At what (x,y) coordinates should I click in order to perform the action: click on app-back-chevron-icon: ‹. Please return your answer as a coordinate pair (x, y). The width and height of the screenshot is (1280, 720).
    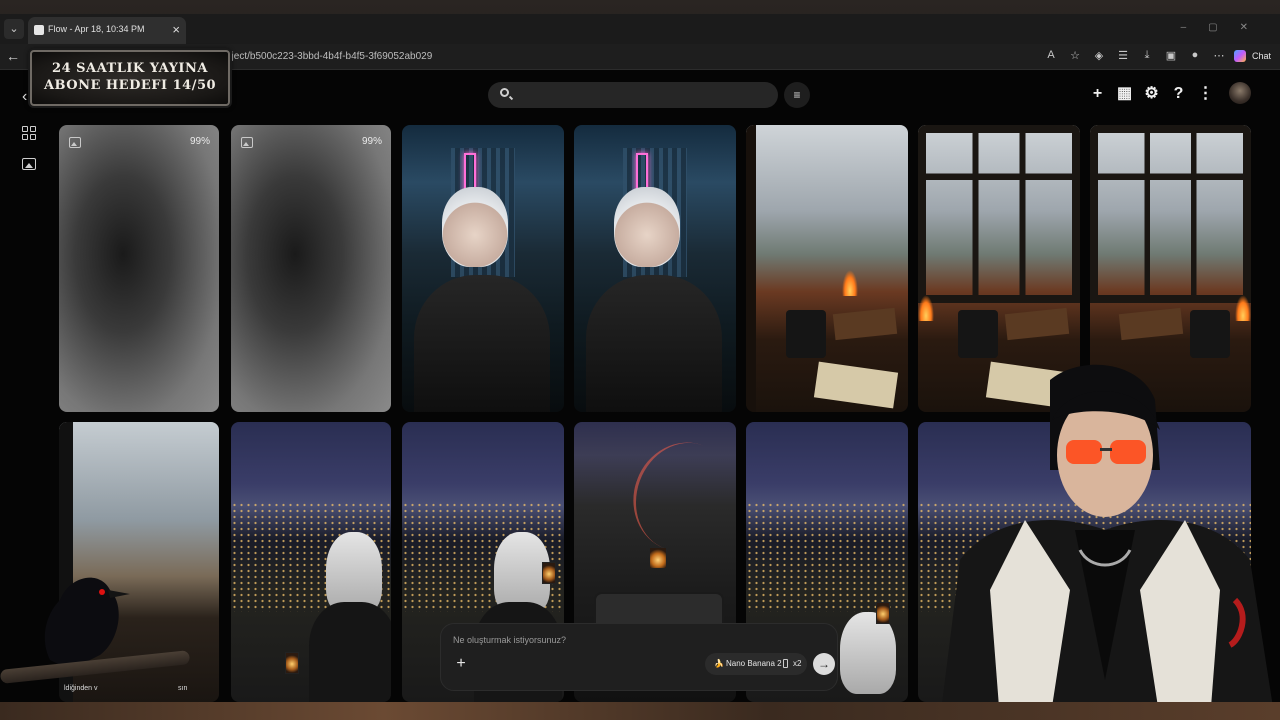
    Looking at the image, I should click on (24, 97).